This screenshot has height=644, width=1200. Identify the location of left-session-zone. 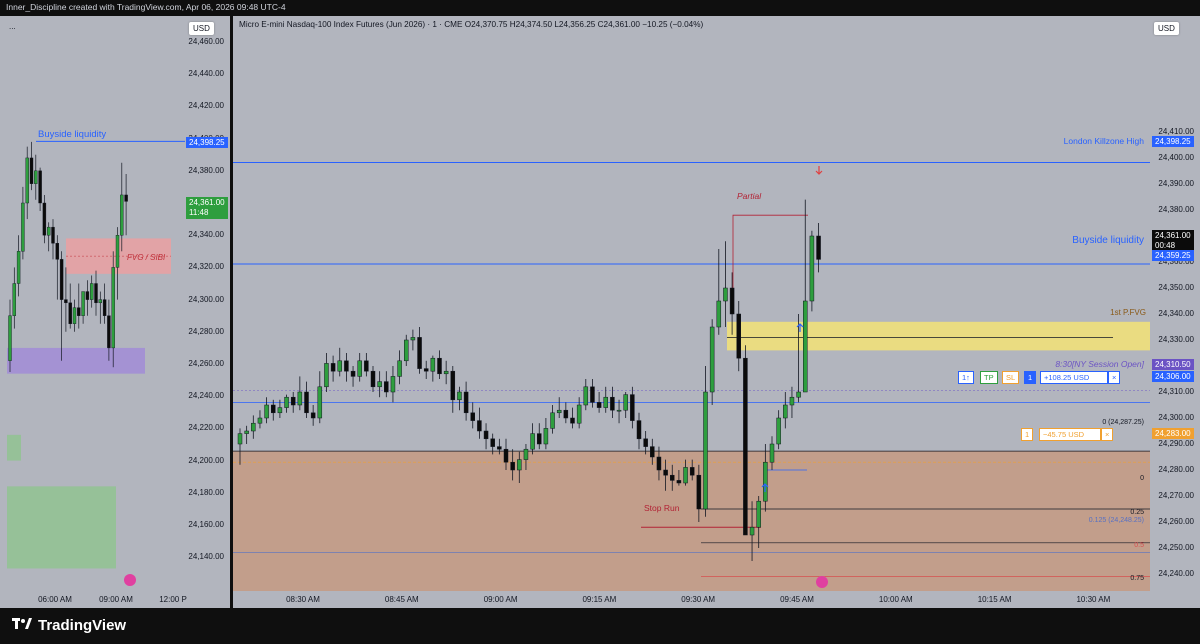
(76, 360).